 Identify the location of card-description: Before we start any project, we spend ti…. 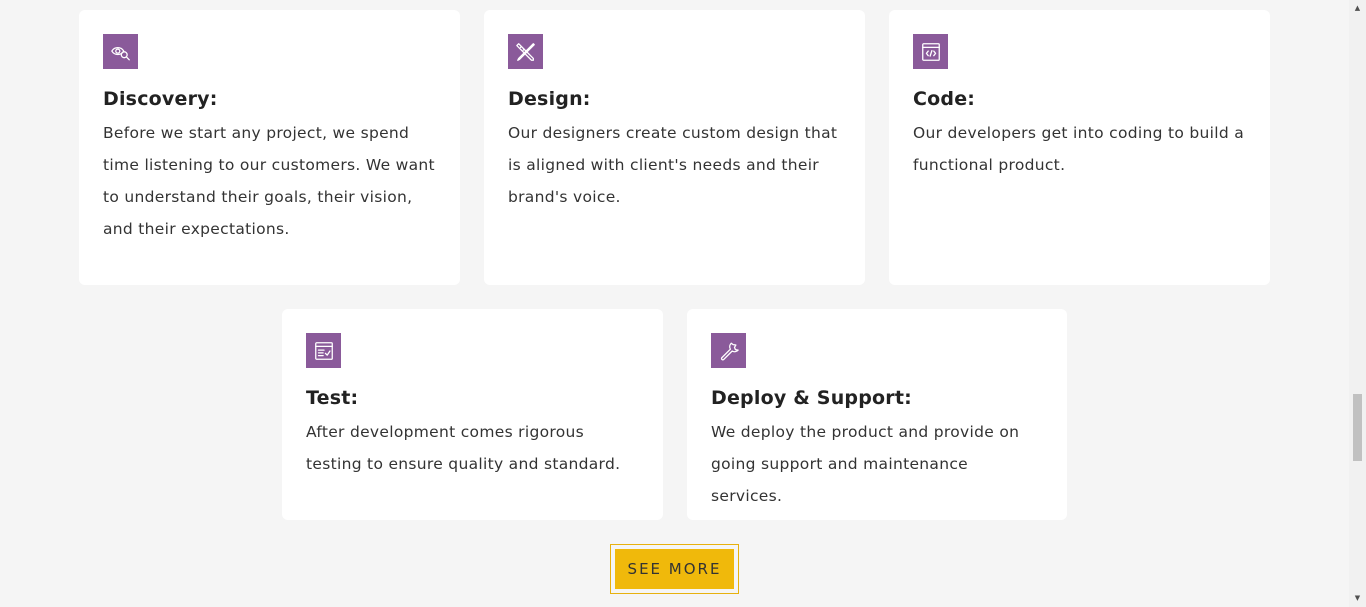
(269, 181).